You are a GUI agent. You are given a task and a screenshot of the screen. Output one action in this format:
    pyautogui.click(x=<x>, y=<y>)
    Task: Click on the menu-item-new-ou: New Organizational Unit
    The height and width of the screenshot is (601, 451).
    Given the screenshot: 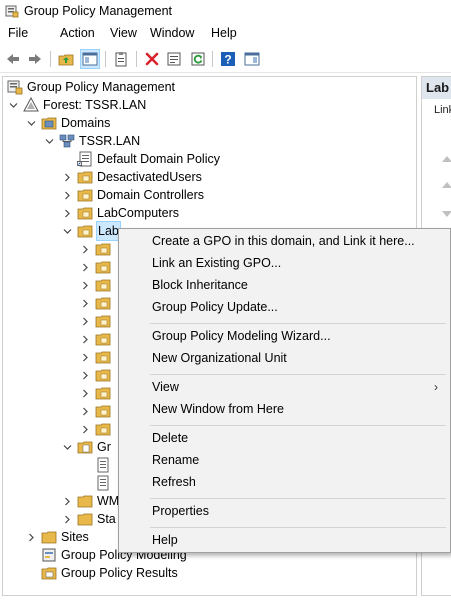 What is the action you would take?
    pyautogui.click(x=284, y=359)
    